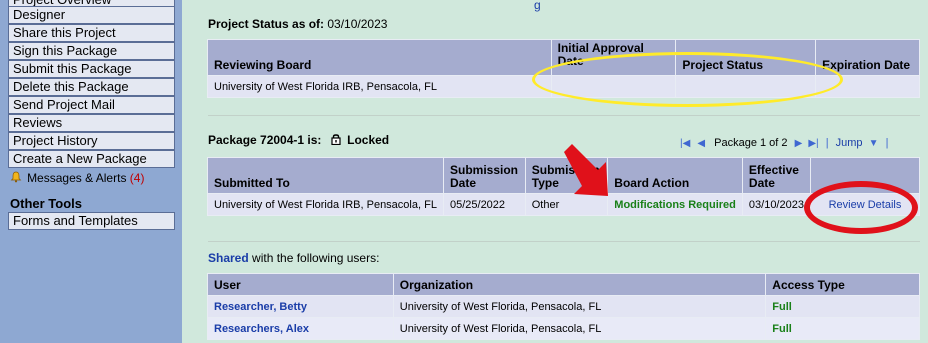 Image resolution: width=928 pixels, height=343 pixels. I want to click on sidebar-item-sign-package: Sign this Package, so click(91, 51).